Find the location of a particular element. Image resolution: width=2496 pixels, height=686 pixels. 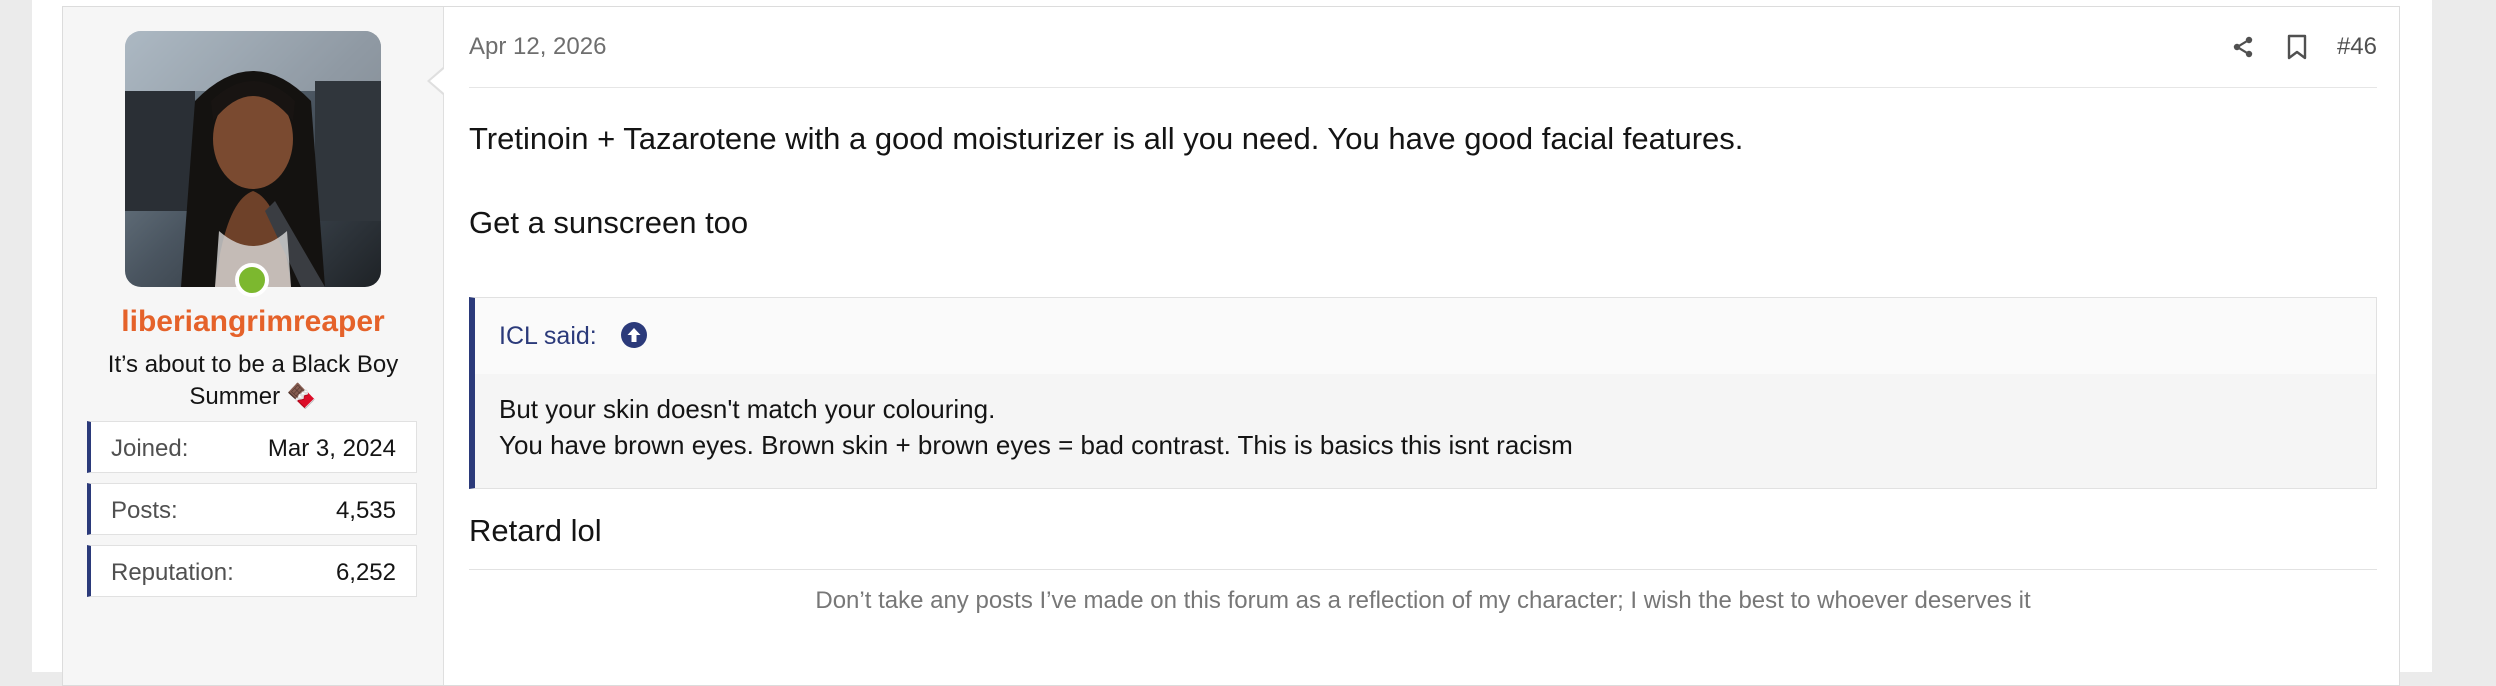

stat-value: 4,535 is located at coordinates (365, 510).